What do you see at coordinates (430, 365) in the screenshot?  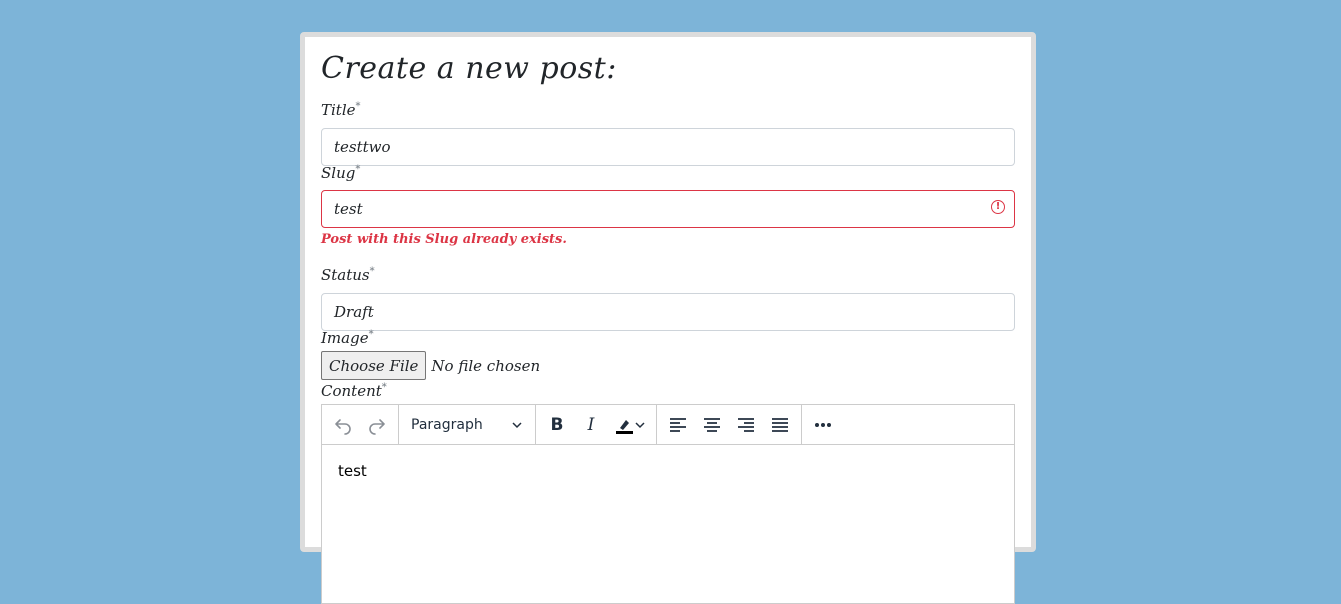 I see `image-file-input: Choose File No file chosen` at bounding box center [430, 365].